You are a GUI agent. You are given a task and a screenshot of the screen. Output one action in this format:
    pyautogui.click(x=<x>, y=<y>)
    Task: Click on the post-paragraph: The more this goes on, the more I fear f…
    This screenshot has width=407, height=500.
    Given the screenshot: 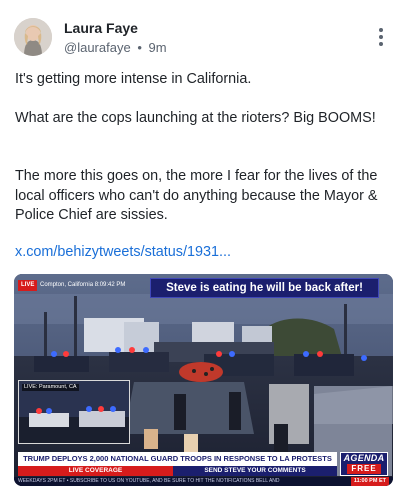 What is the action you would take?
    pyautogui.click(x=196, y=195)
    